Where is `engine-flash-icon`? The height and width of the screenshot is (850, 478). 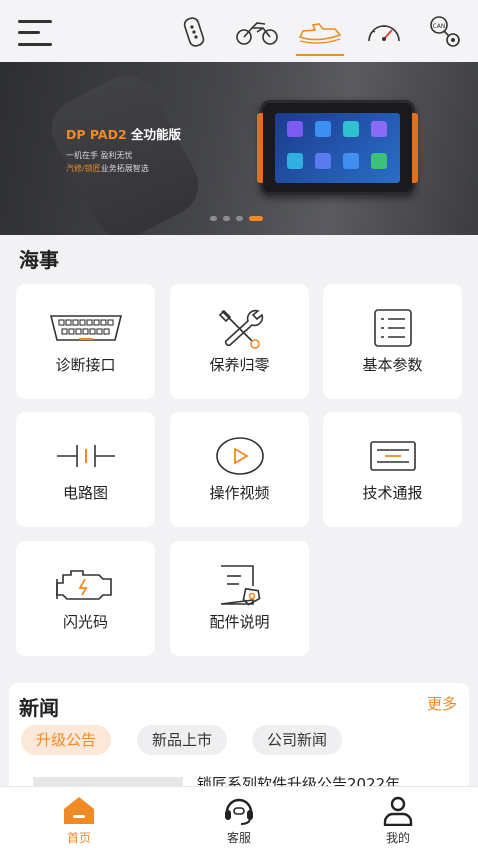 engine-flash-icon is located at coordinates (85, 585).